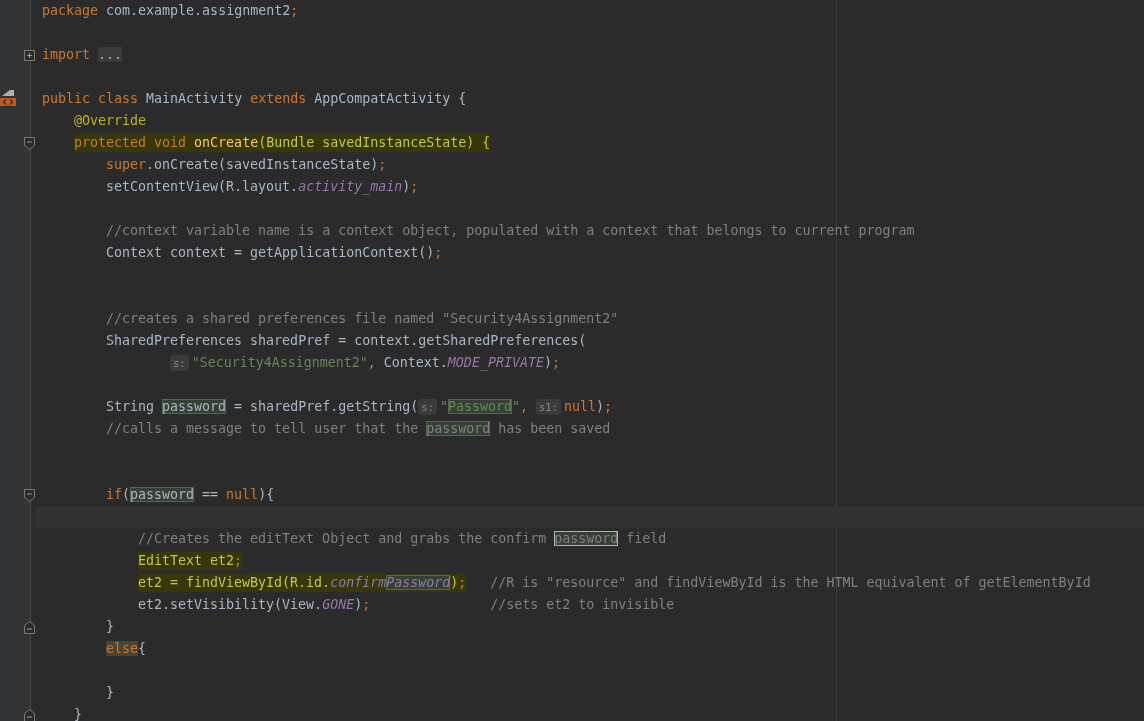 Image resolution: width=1144 pixels, height=721 pixels. Describe the element at coordinates (262, 407) in the screenshot. I see `code-text: String password = sharedPref.getString(` at that location.